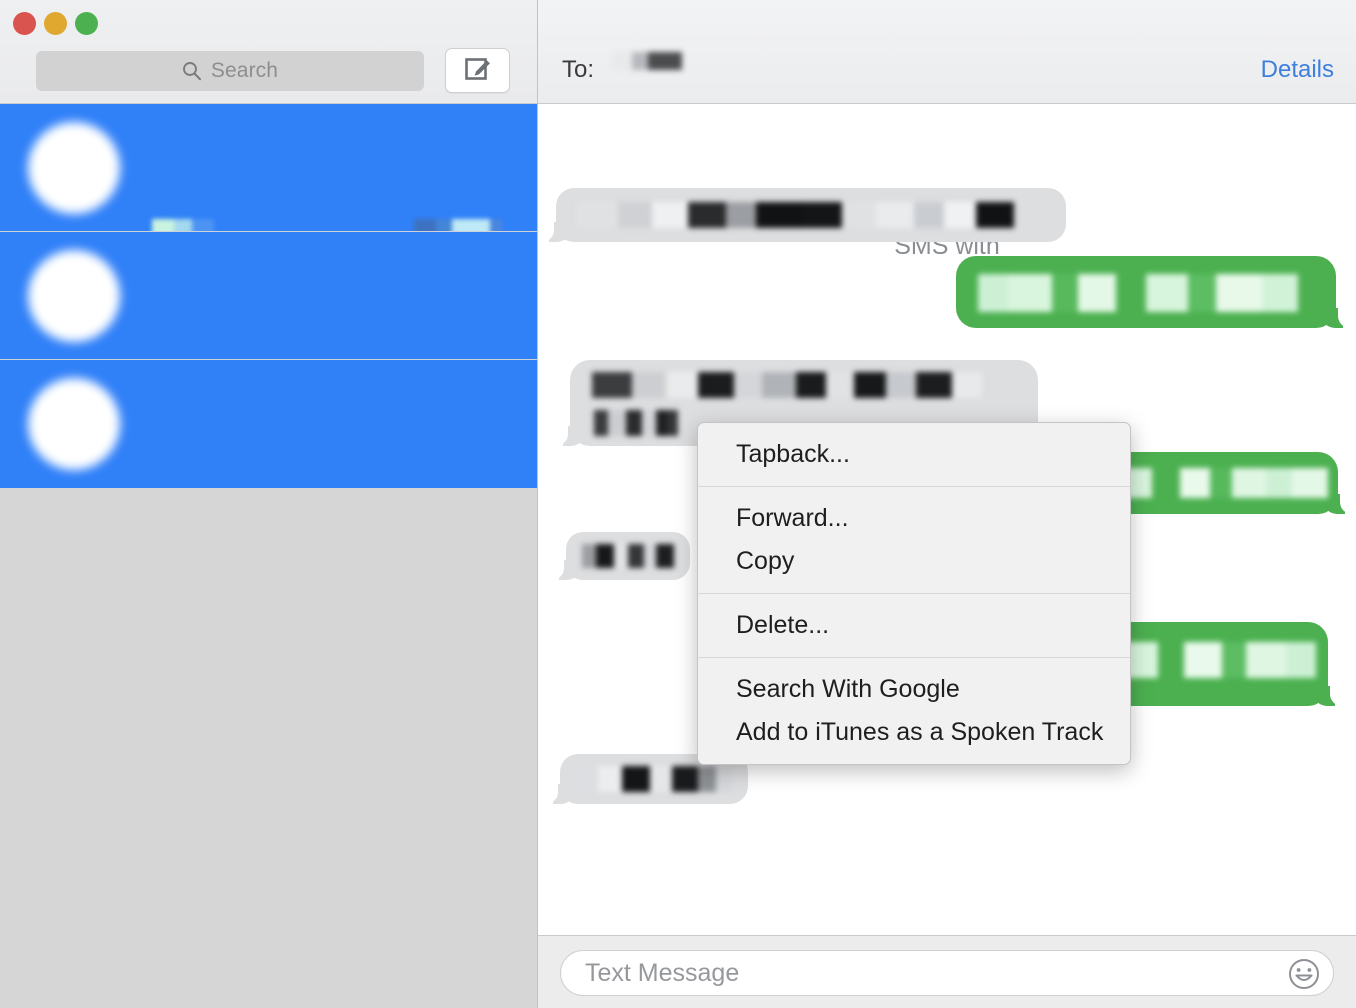 This screenshot has height=1008, width=1356. I want to click on menu-item-add-to-itunes: Add to iTunes as a Spoken Track, so click(914, 732).